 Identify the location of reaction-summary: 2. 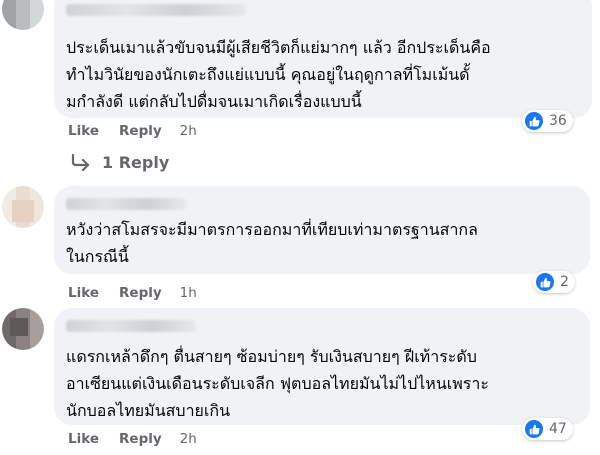
(554, 282).